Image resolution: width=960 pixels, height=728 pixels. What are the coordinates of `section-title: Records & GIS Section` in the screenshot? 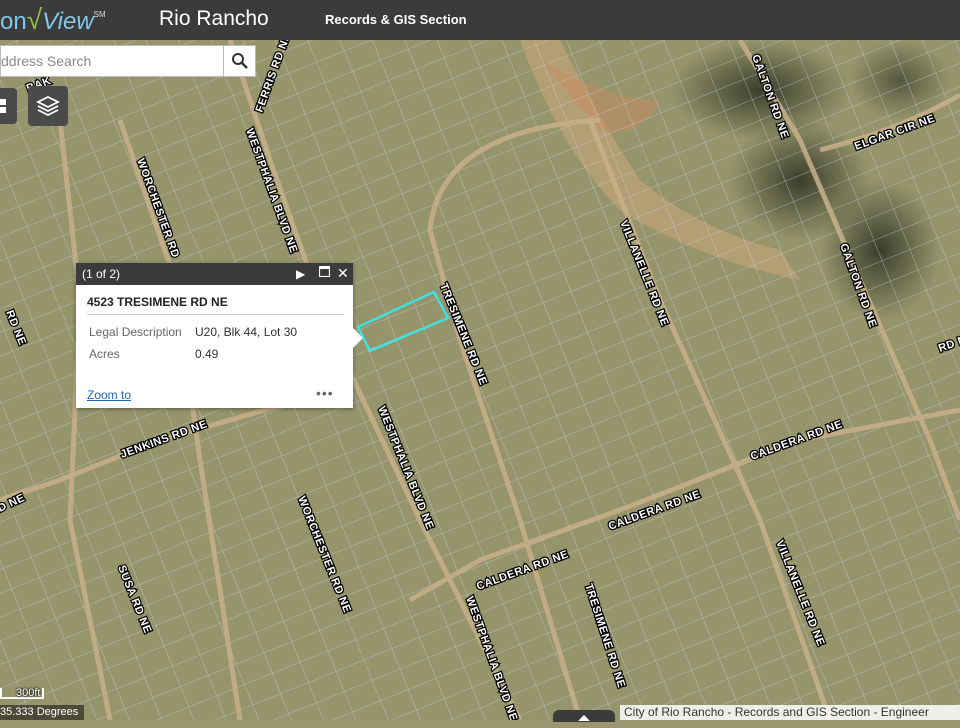 It's located at (396, 19).